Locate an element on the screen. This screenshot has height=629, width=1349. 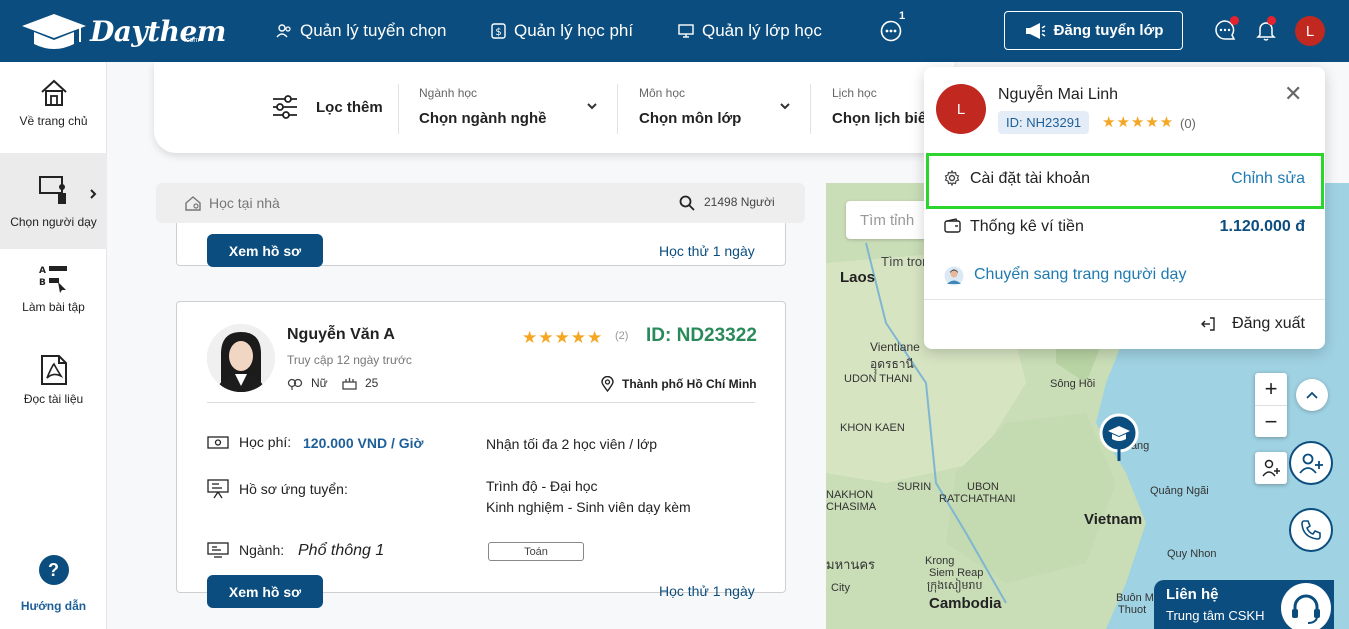
user-avatar-button: L is located at coordinates (1310, 31).